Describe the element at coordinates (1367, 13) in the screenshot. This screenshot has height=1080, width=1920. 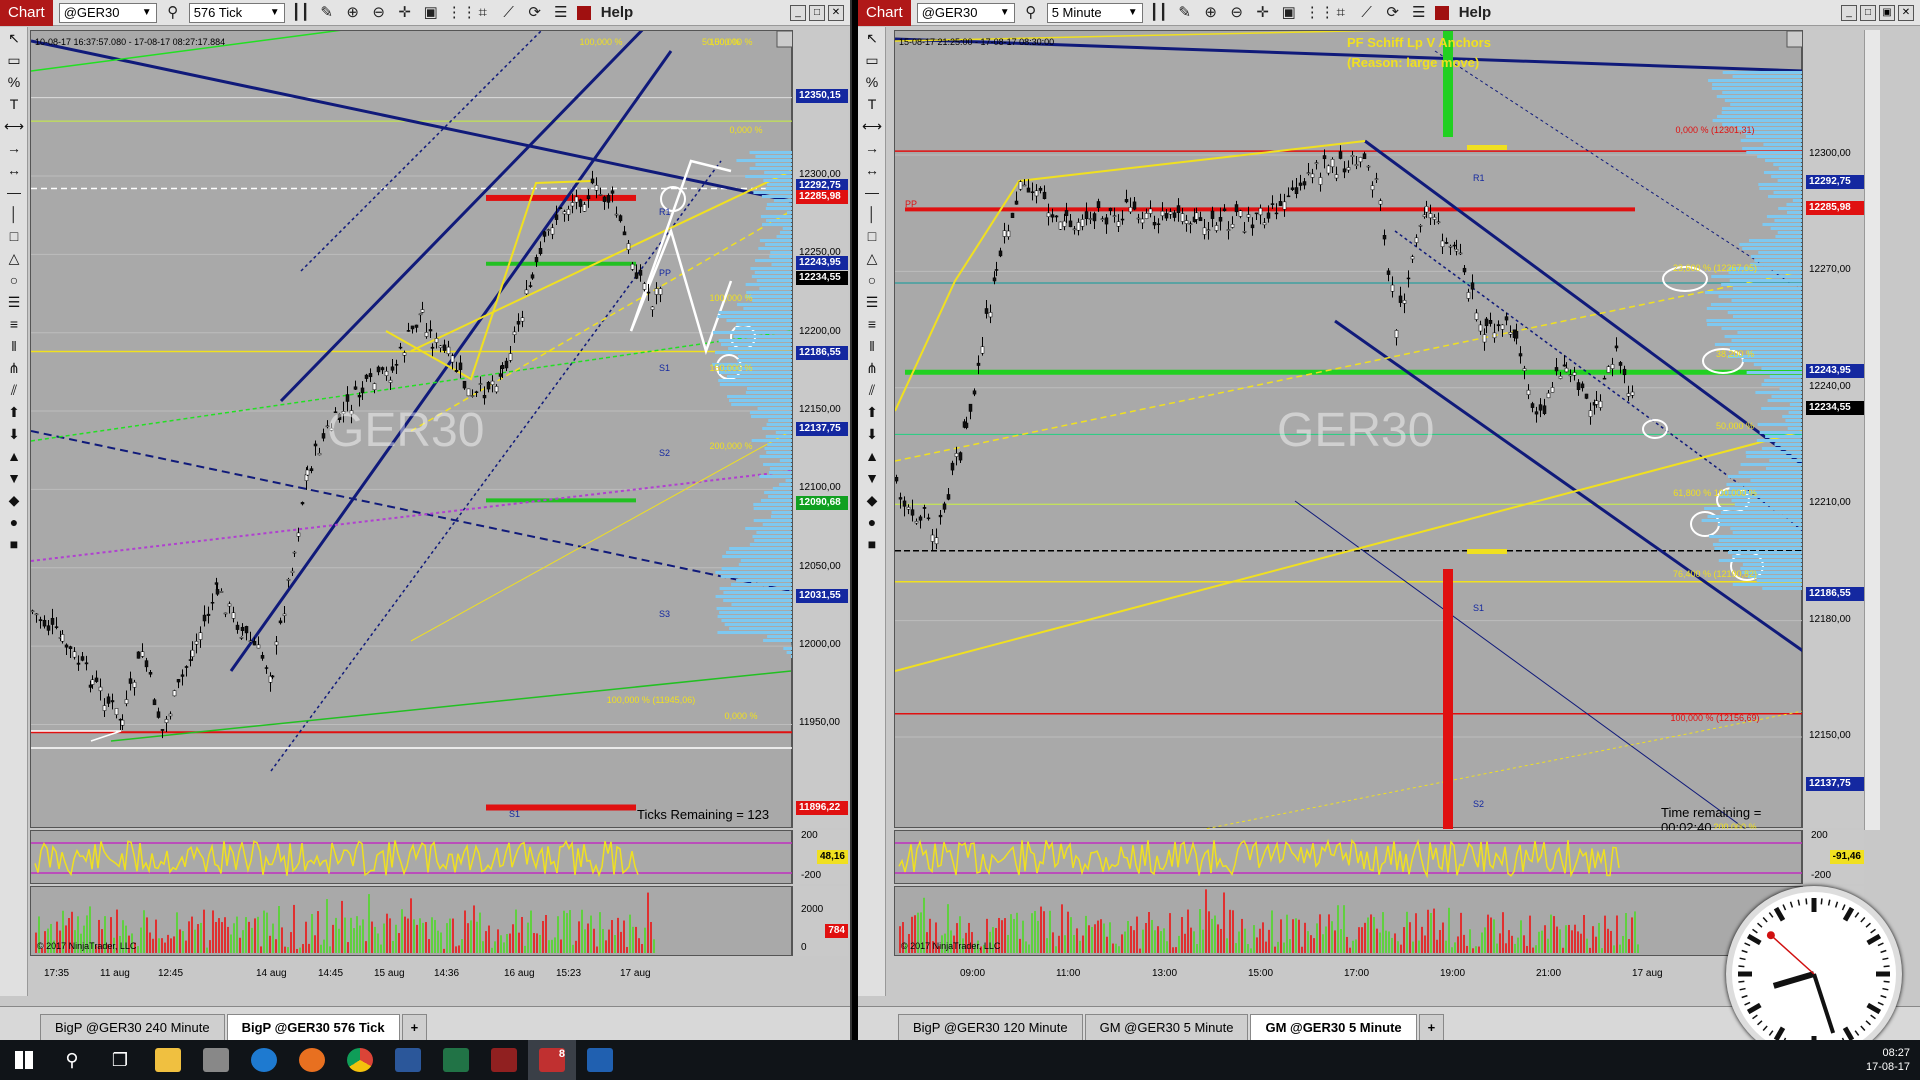
I see `drawing-tools-icon: ⟋` at that location.